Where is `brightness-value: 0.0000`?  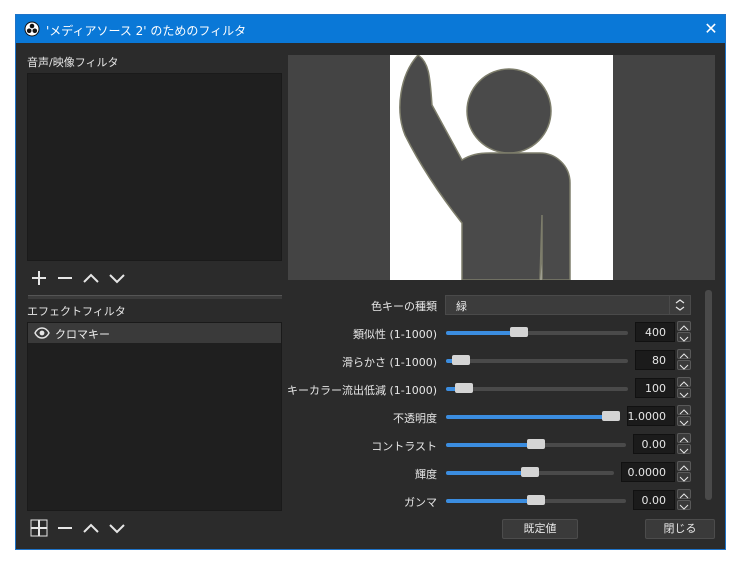 brightness-value: 0.0000 is located at coordinates (647, 472).